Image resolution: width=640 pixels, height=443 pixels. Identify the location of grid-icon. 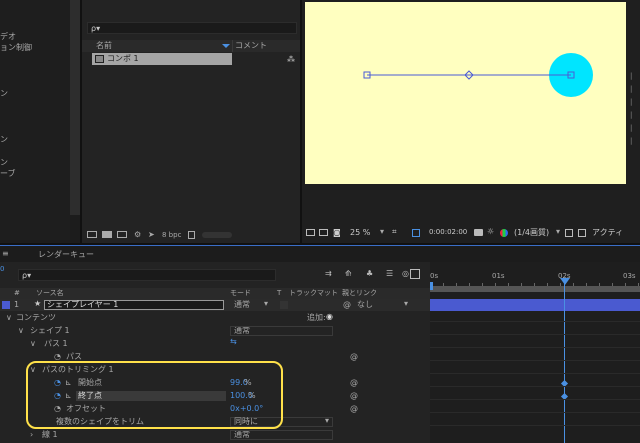
(582, 233).